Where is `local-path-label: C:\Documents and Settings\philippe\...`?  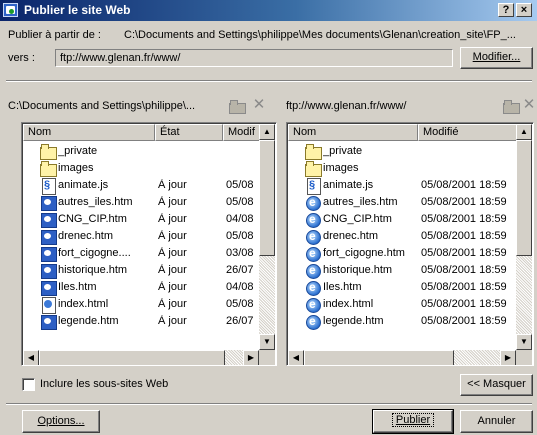
local-path-label: C:\Documents and Settings\philippe\... is located at coordinates (102, 106).